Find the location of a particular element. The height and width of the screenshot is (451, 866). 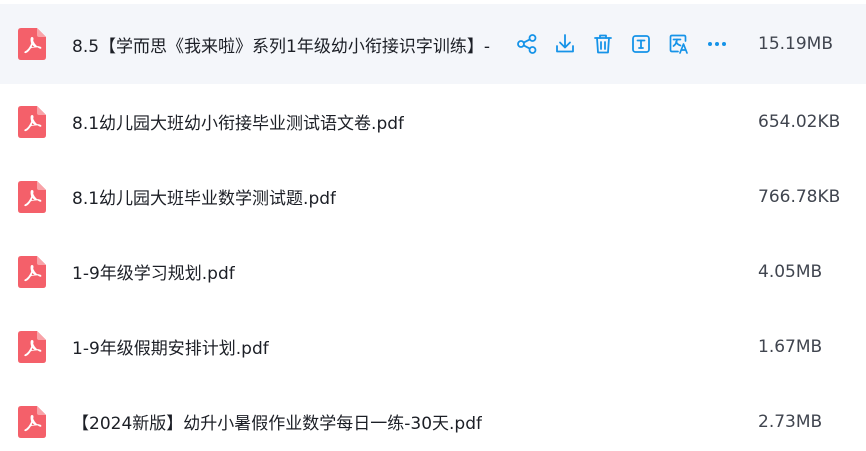

text-extract-icon is located at coordinates (641, 44).